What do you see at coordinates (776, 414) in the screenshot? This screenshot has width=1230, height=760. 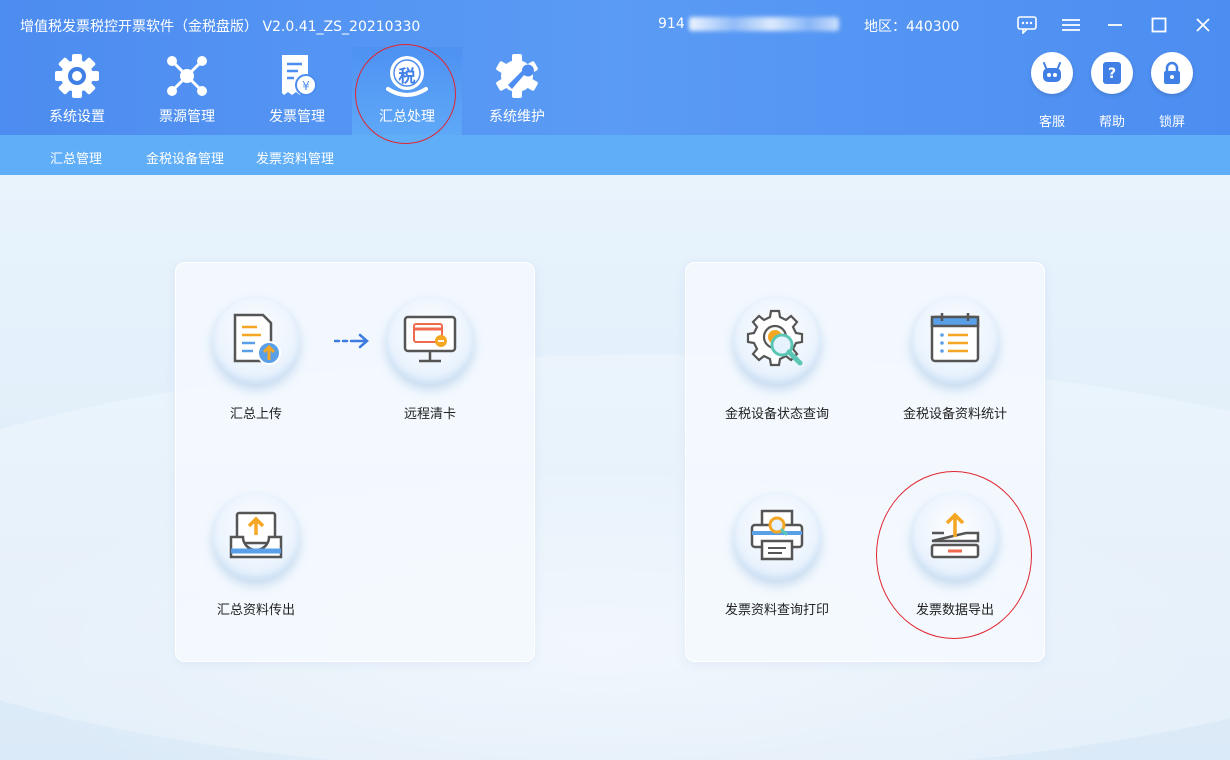 I see `function-label: 金税设备状态查询` at bounding box center [776, 414].